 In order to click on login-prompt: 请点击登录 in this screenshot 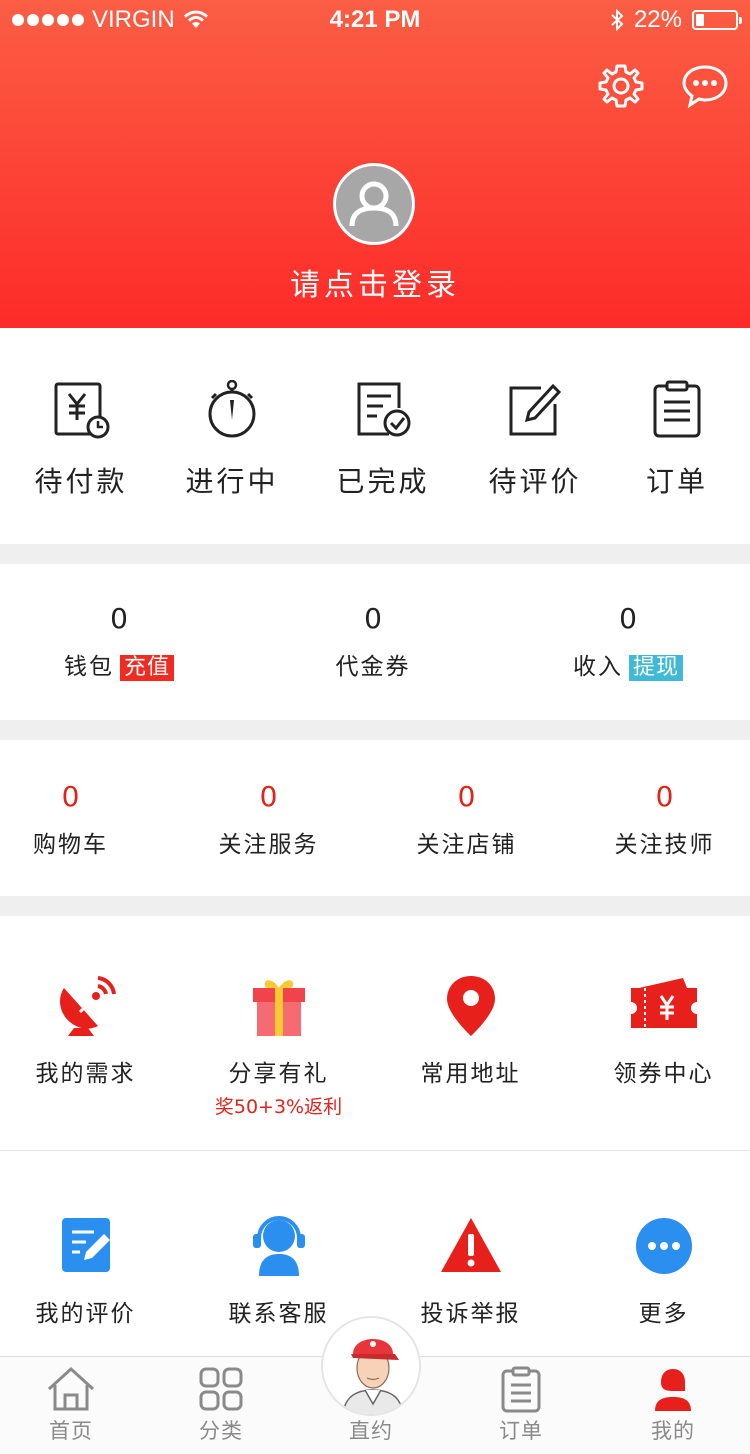, I will do `click(375, 282)`.